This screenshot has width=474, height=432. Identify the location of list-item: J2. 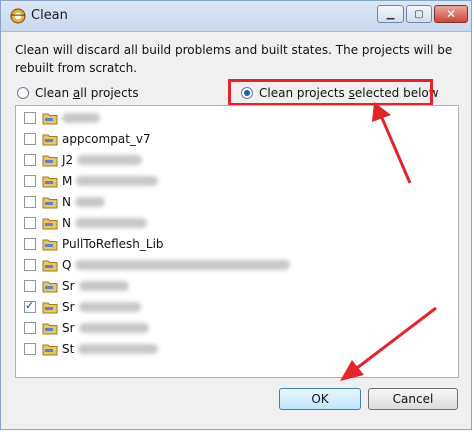
(83, 160).